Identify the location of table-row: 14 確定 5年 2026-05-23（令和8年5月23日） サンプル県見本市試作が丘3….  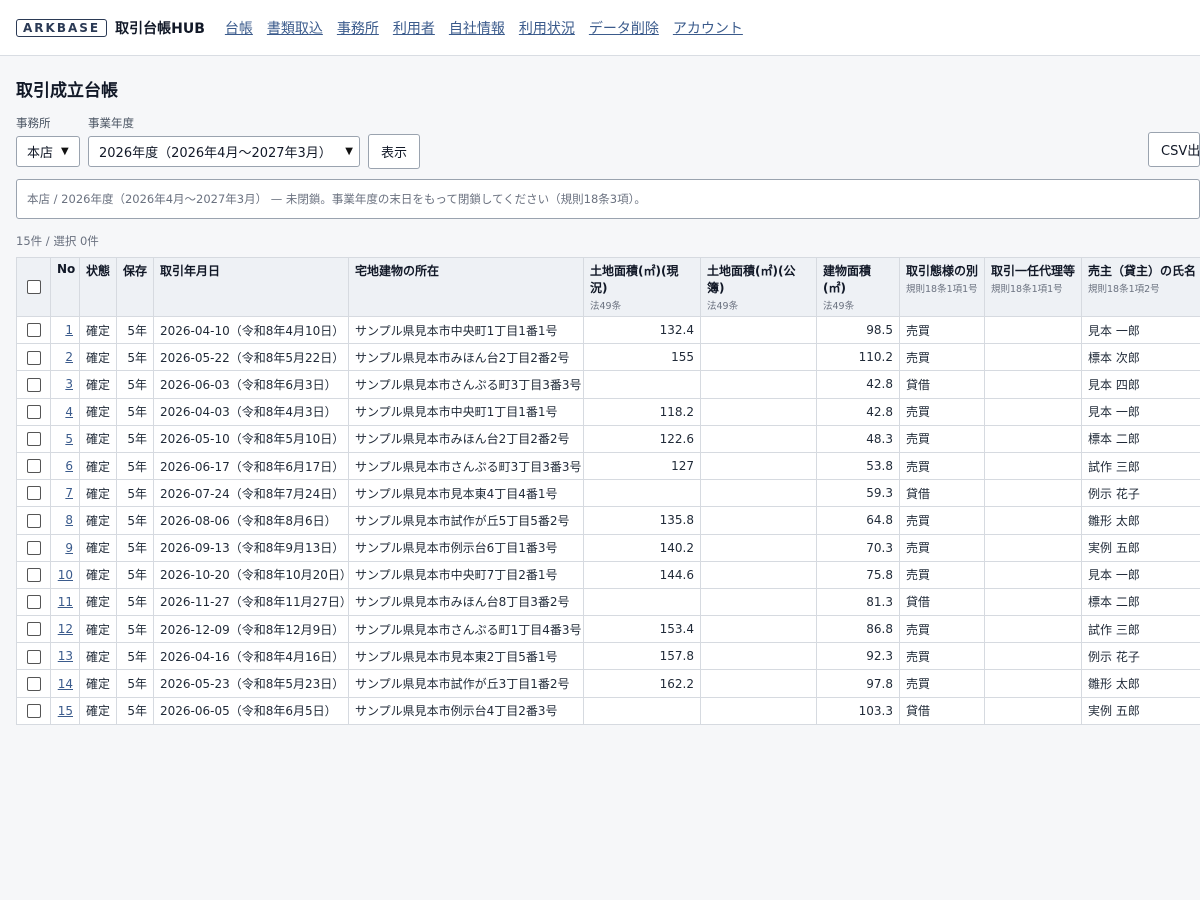
(608, 683).